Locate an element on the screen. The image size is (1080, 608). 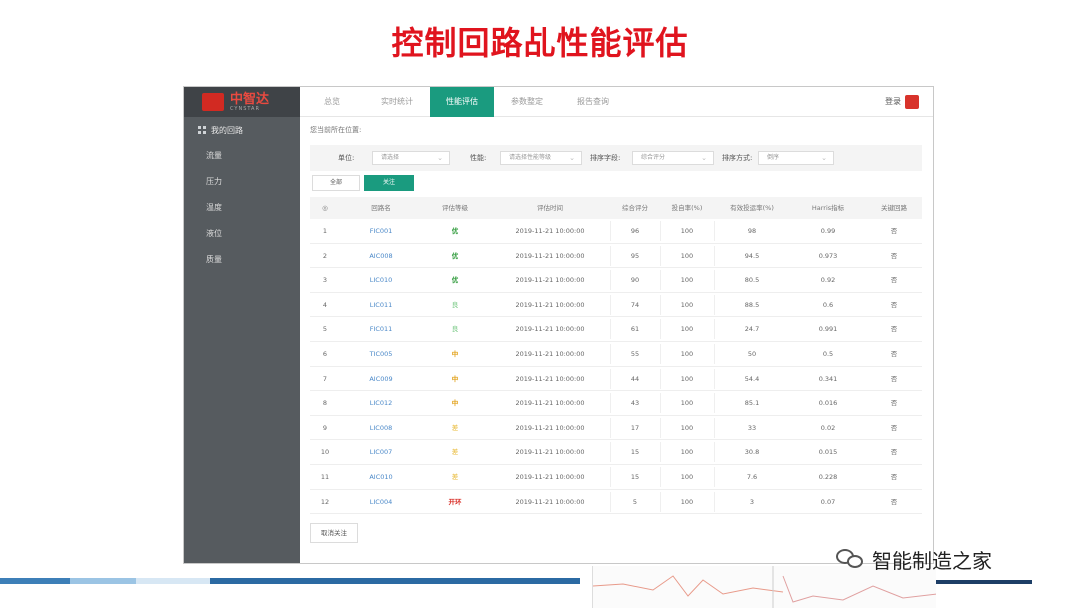
score-cell: 55 is located at coordinates (635, 353).